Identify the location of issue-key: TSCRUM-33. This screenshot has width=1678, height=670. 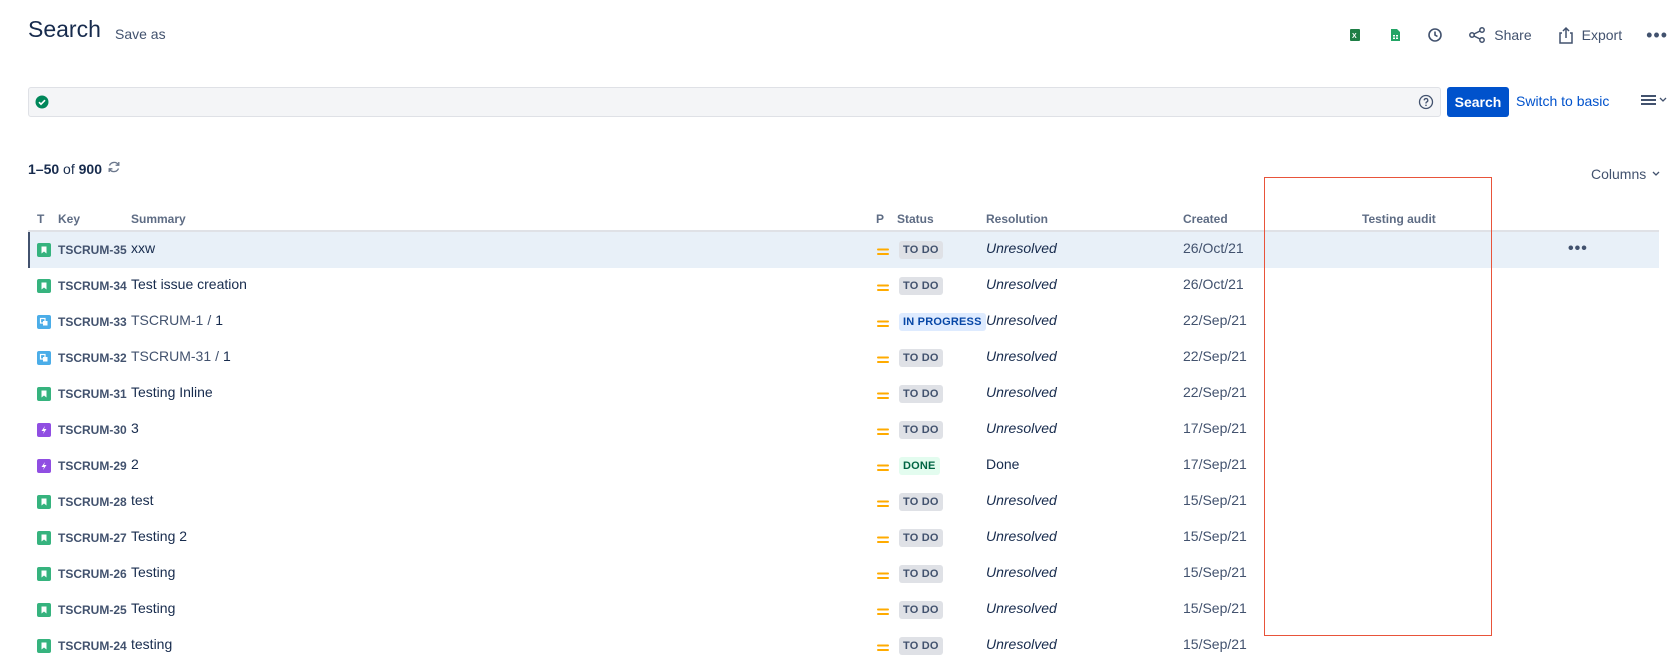
(92, 322).